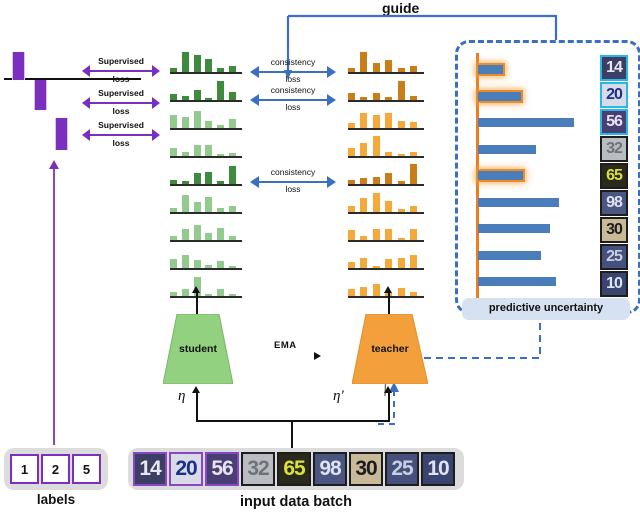 Image resolution: width=640 pixels, height=521 pixels. I want to click on student-net: student, so click(198, 349).